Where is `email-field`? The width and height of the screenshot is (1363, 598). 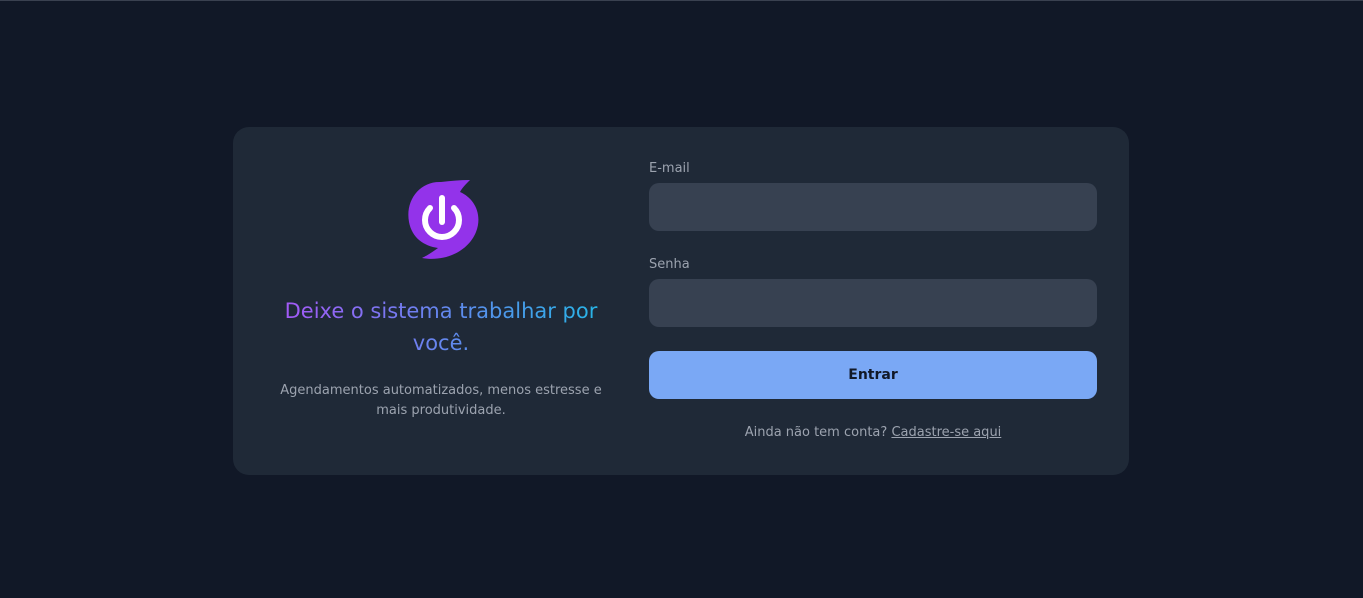
email-field is located at coordinates (873, 207).